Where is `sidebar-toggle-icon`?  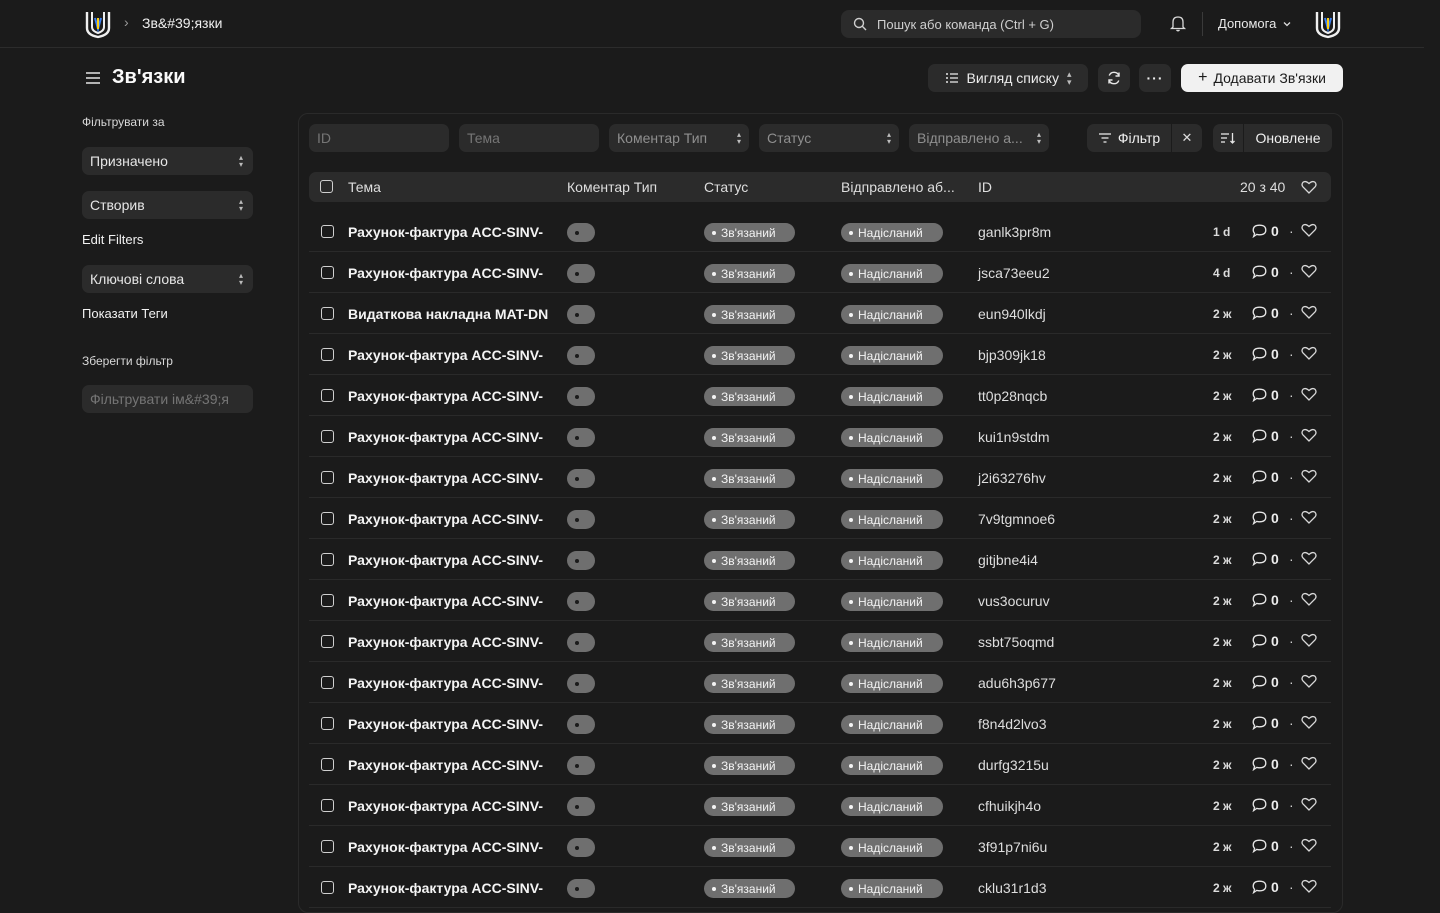
sidebar-toggle-icon is located at coordinates (93, 78).